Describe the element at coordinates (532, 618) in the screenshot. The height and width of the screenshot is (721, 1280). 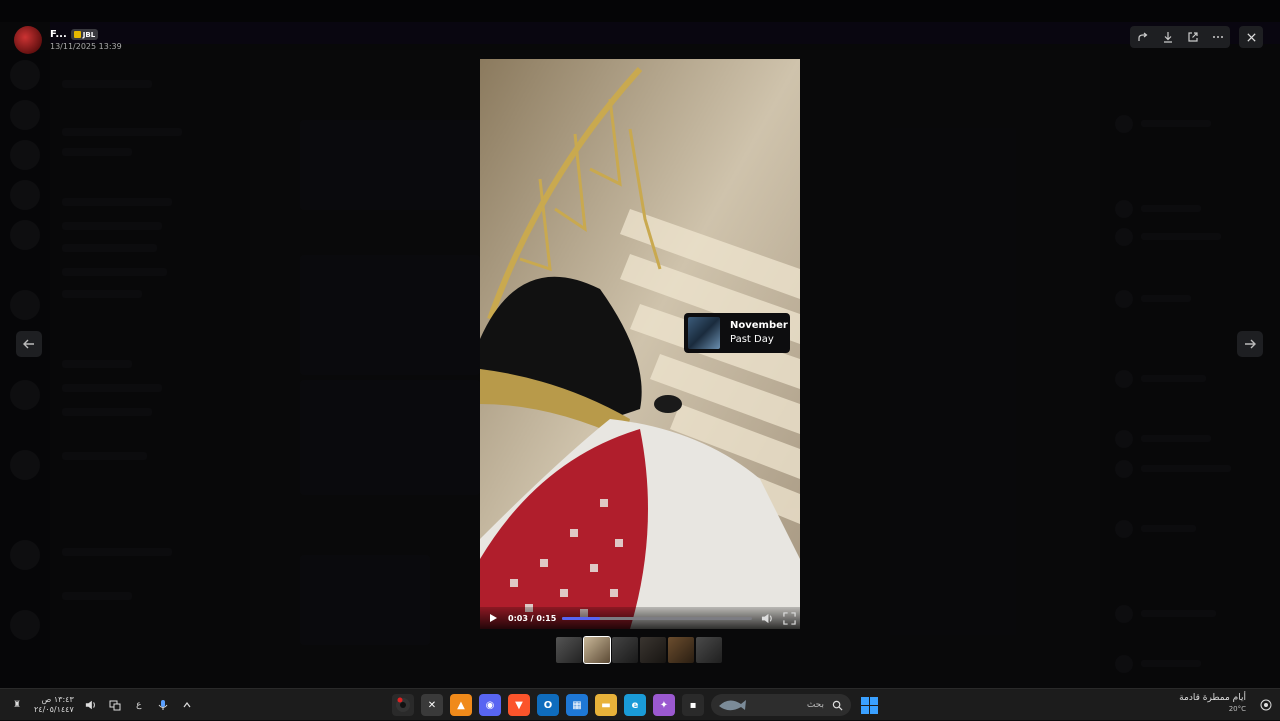
I see `time-display: 0:03 / 0:15` at that location.